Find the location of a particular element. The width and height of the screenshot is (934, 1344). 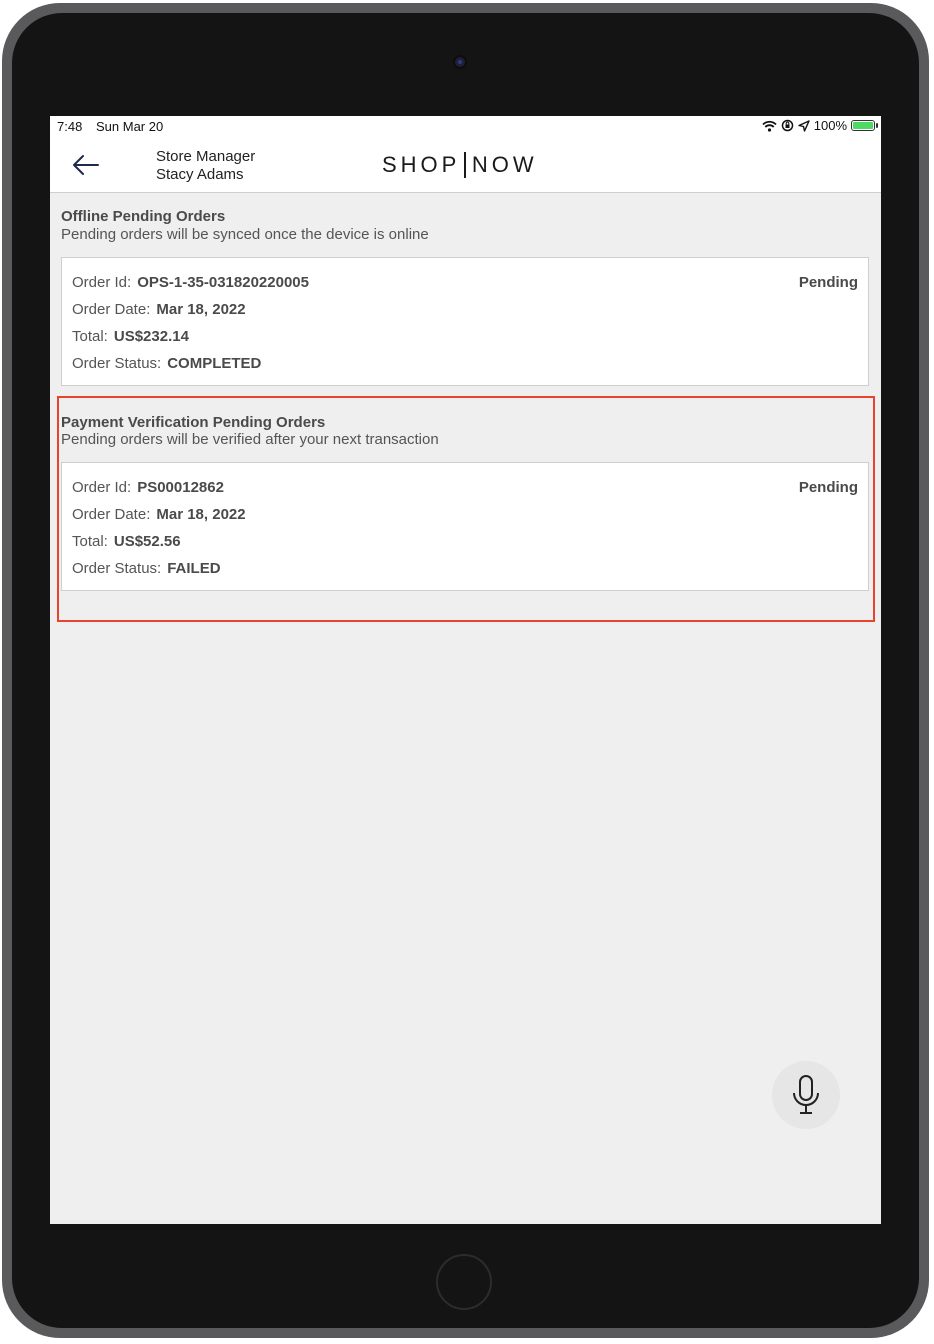

order-total-row: Total: US$232.14 is located at coordinates (130, 336).